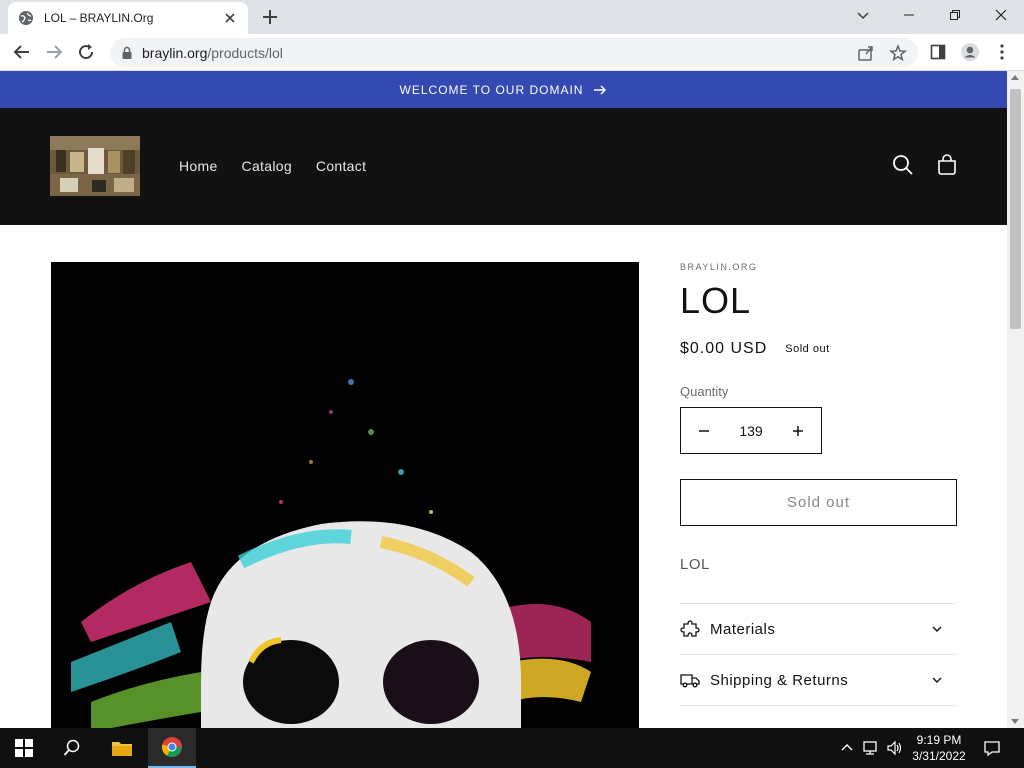 The height and width of the screenshot is (768, 1024). What do you see at coordinates (779, 680) in the screenshot?
I see `accordion-label: Shipping & Returns` at bounding box center [779, 680].